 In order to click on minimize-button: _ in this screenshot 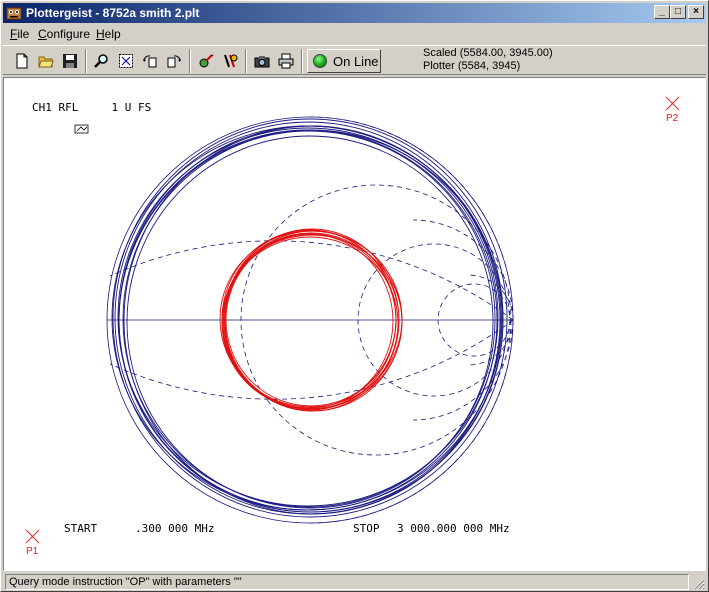, I will do `click(662, 12)`.